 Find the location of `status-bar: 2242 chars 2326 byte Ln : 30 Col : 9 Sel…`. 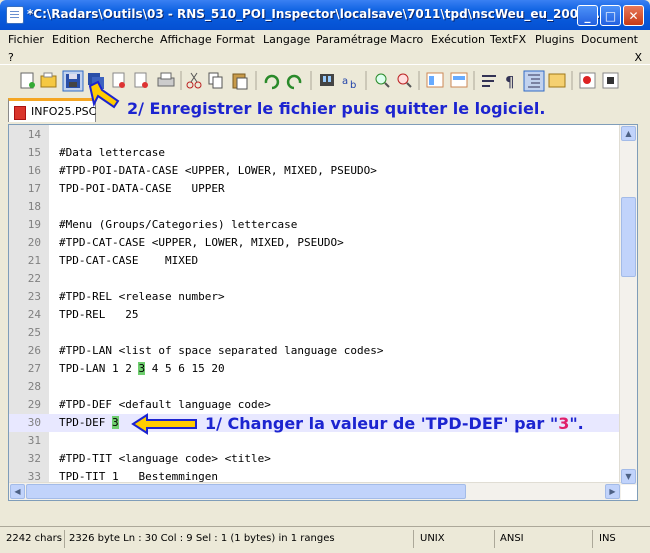

status-bar: 2242 chars 2326 byte Ln : 30 Col : 9 Sel… is located at coordinates (325, 539).